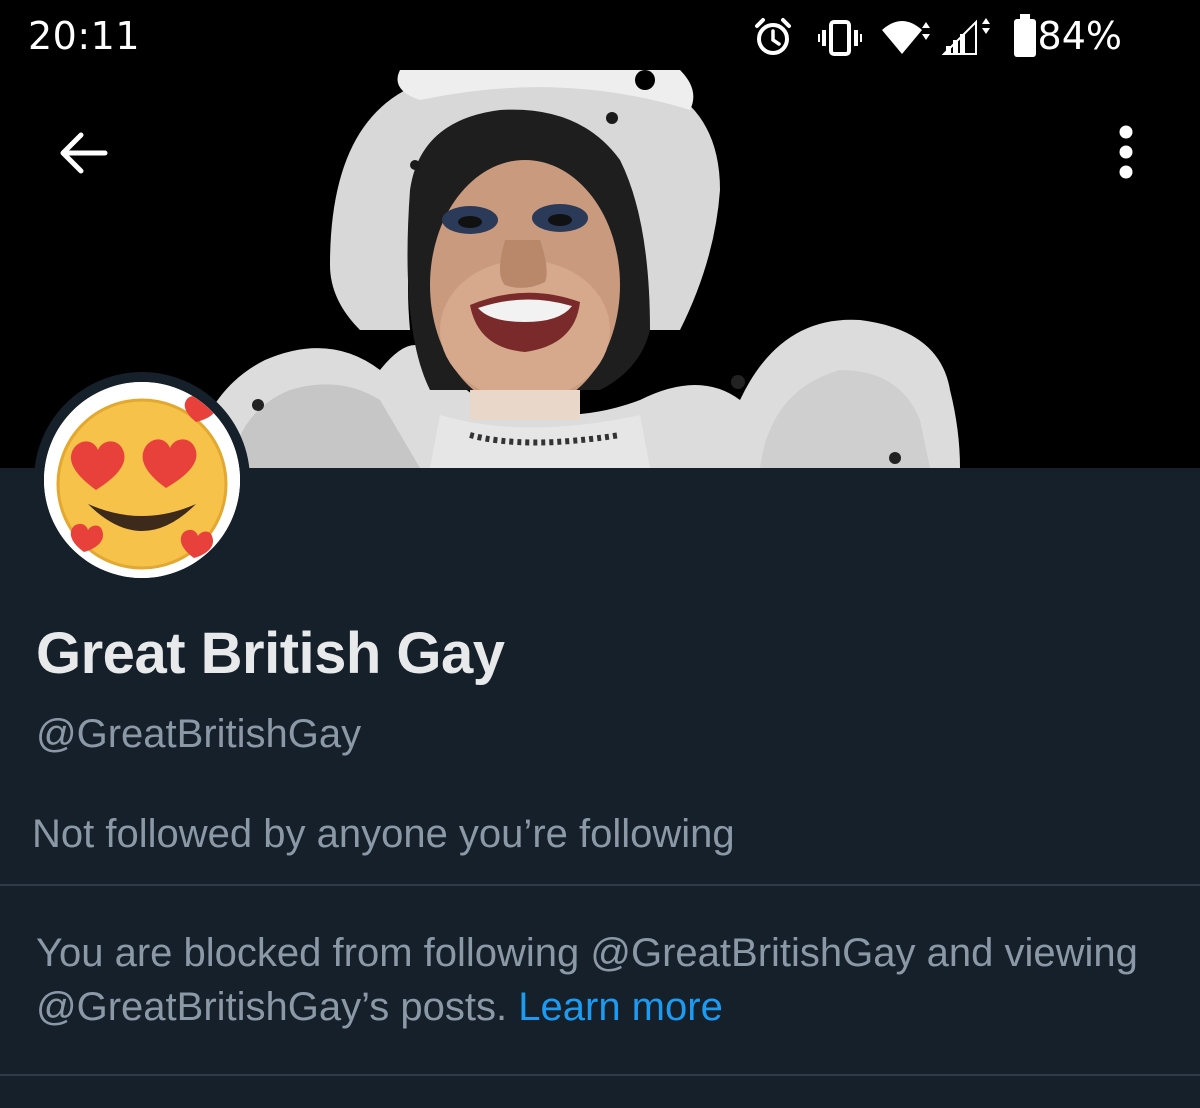 The image size is (1200, 1108). What do you see at coordinates (840, 38) in the screenshot?
I see `vibrate-icon` at bounding box center [840, 38].